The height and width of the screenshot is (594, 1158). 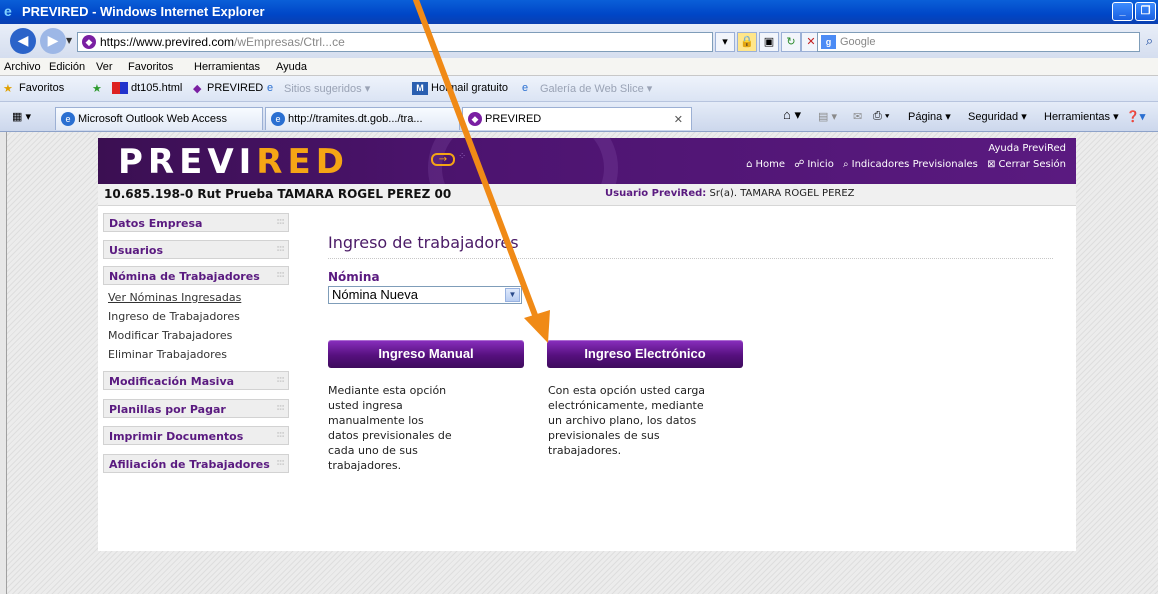 What do you see at coordinates (150, 67) in the screenshot?
I see `menu-favoritos: Favoritos` at bounding box center [150, 67].